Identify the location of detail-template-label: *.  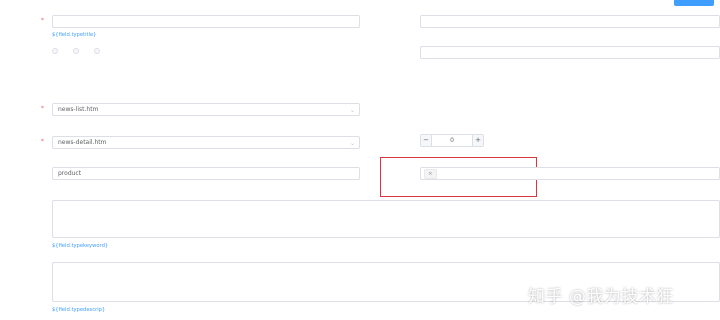
(25, 141).